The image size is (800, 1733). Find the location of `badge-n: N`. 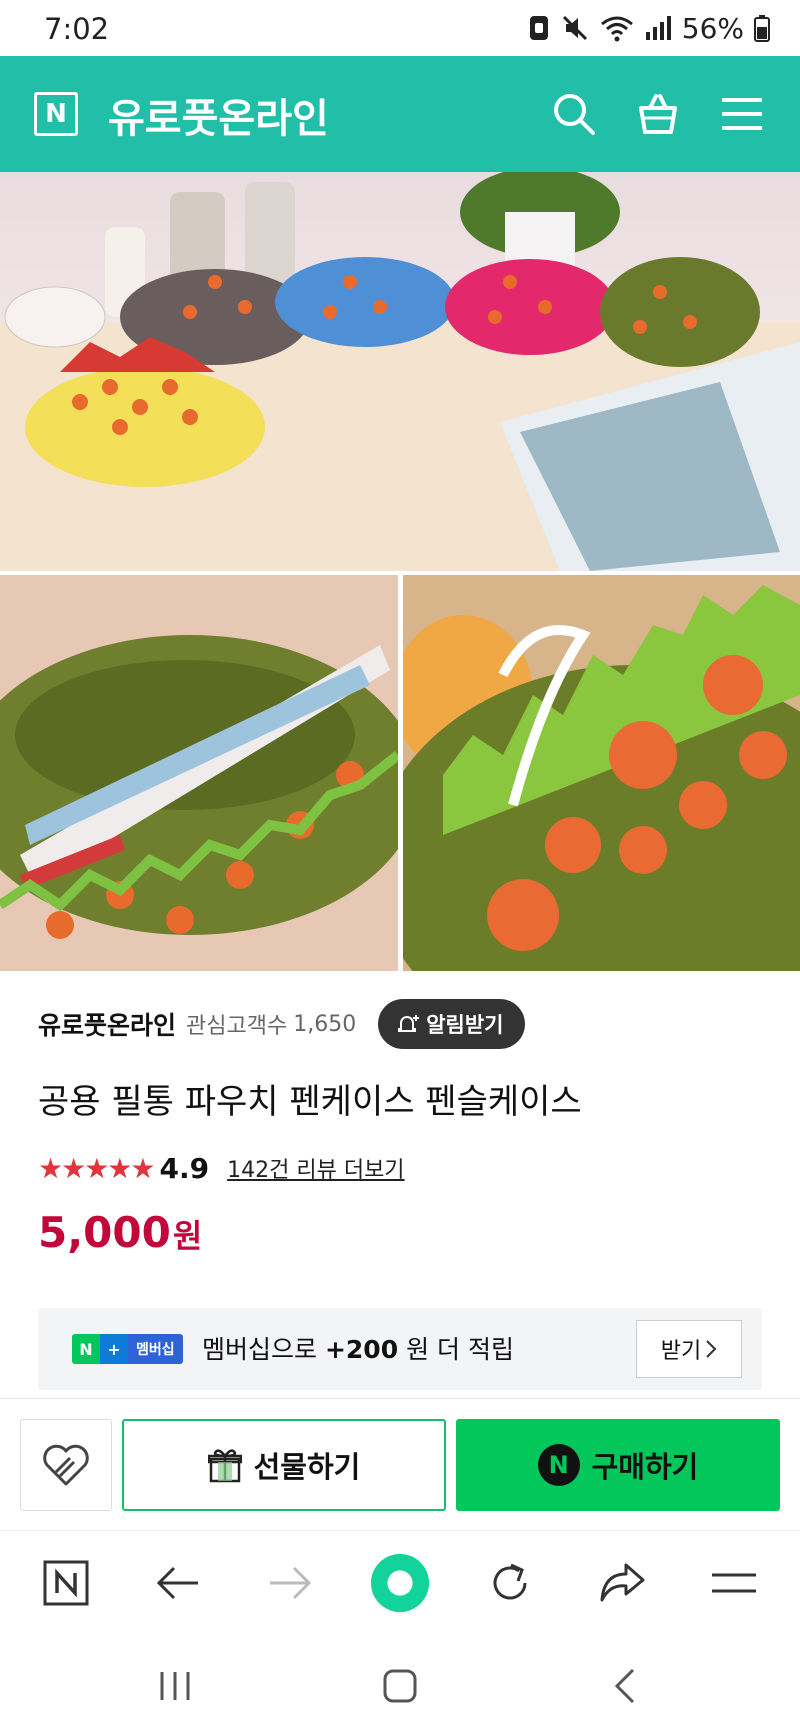

badge-n: N is located at coordinates (86, 1349).